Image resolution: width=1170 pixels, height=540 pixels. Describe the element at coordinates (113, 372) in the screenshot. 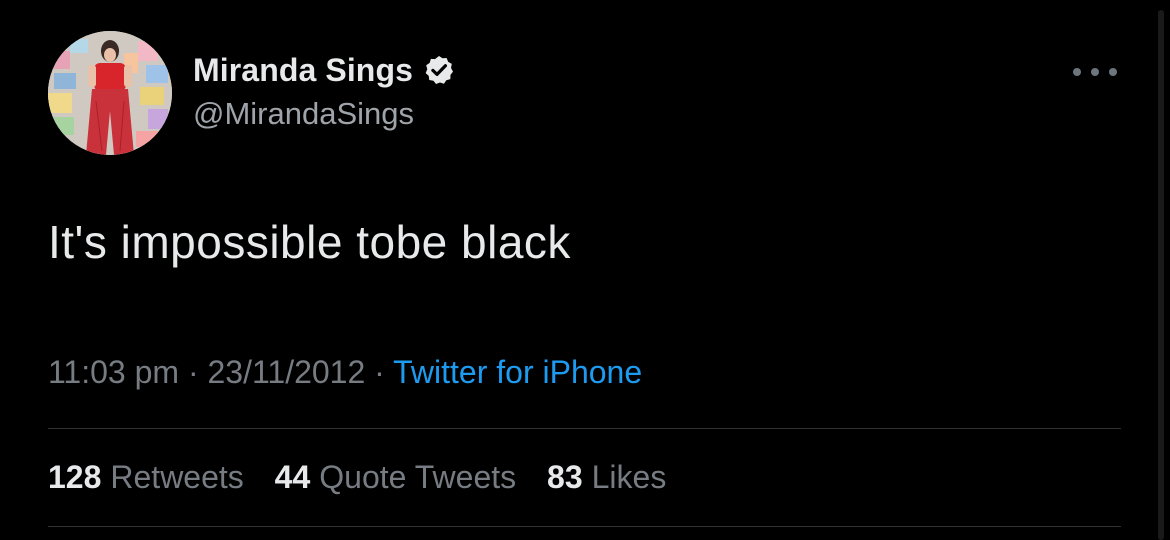

I see `tweet-time: 11:03 pm` at that location.